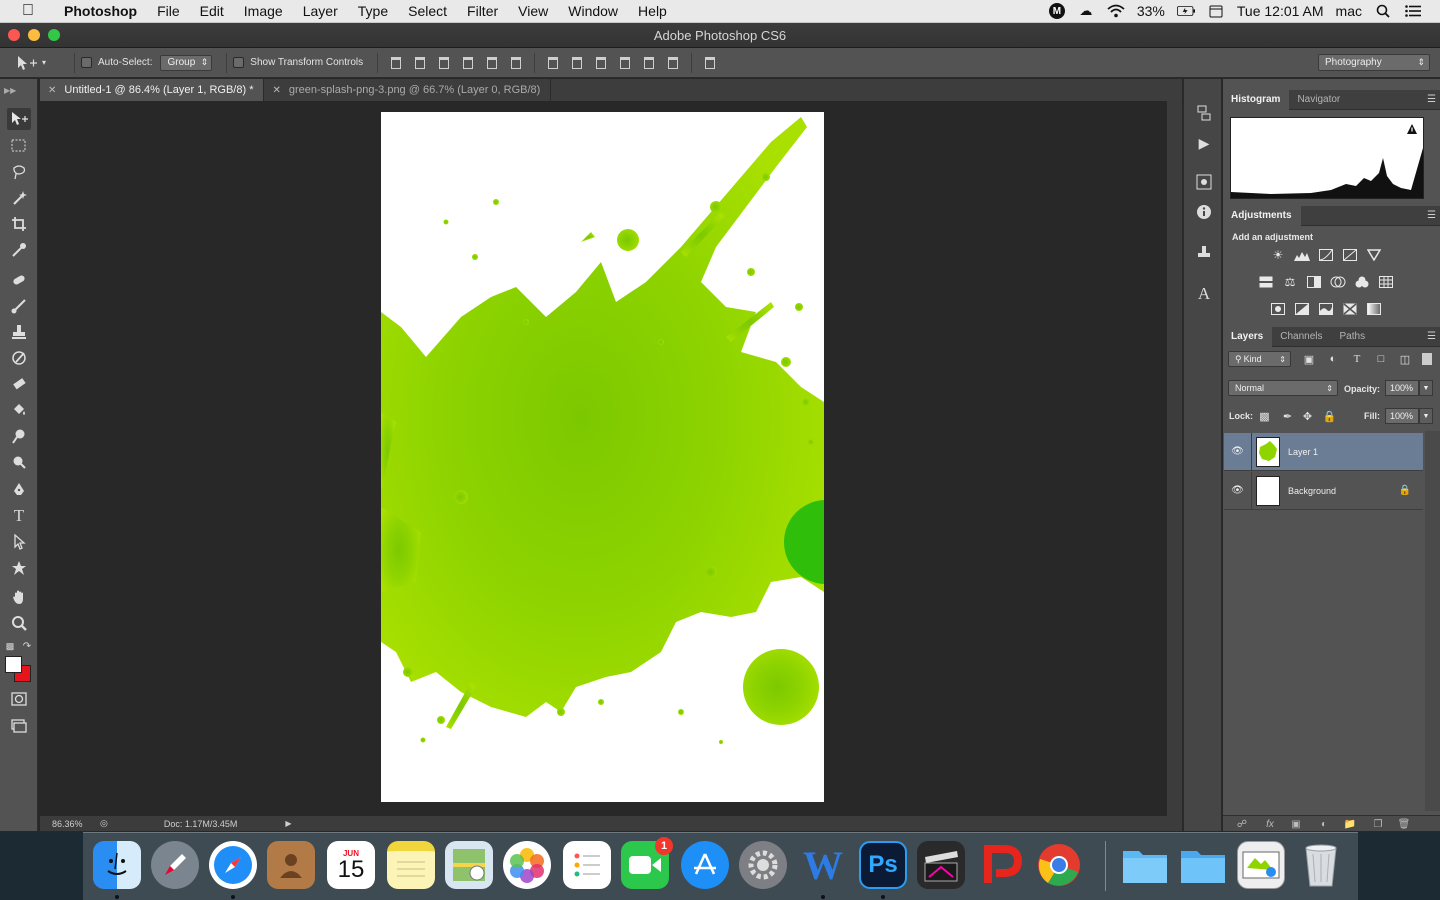 This screenshot has height=900, width=1440. What do you see at coordinates (116, 62) in the screenshot?
I see `auto-select-toggle: Auto-Select:` at bounding box center [116, 62].